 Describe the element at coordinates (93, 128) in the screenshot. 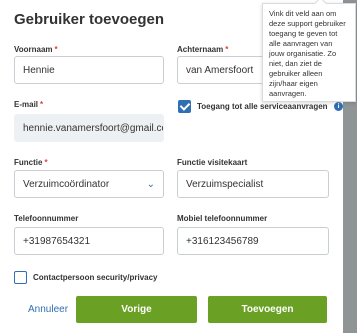

I see `email-value: hennie.vanamersfoort@gmail.com` at that location.